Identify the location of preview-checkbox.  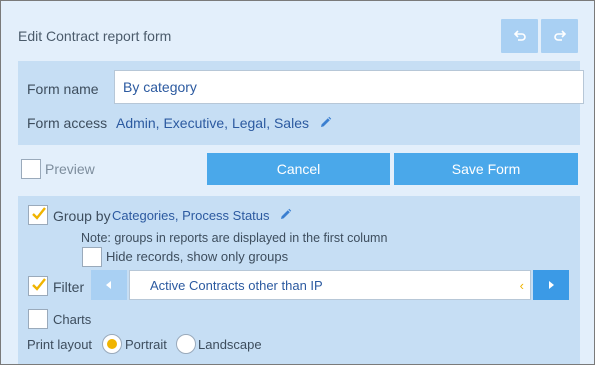
(31, 169).